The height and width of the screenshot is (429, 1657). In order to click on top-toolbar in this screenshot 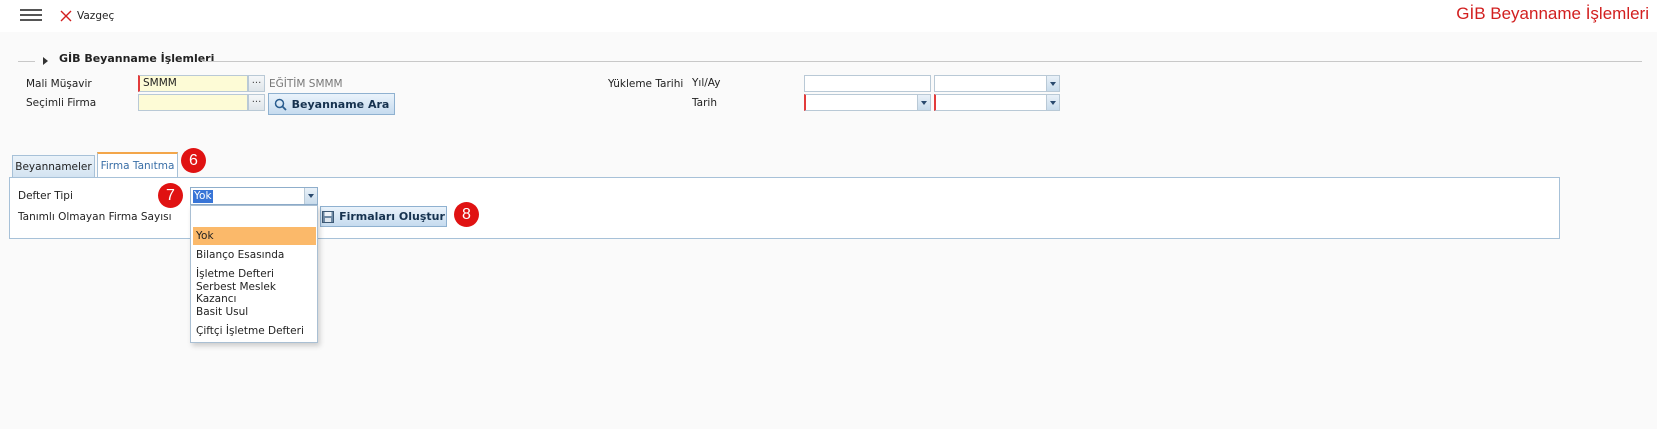, I will do `click(828, 16)`.